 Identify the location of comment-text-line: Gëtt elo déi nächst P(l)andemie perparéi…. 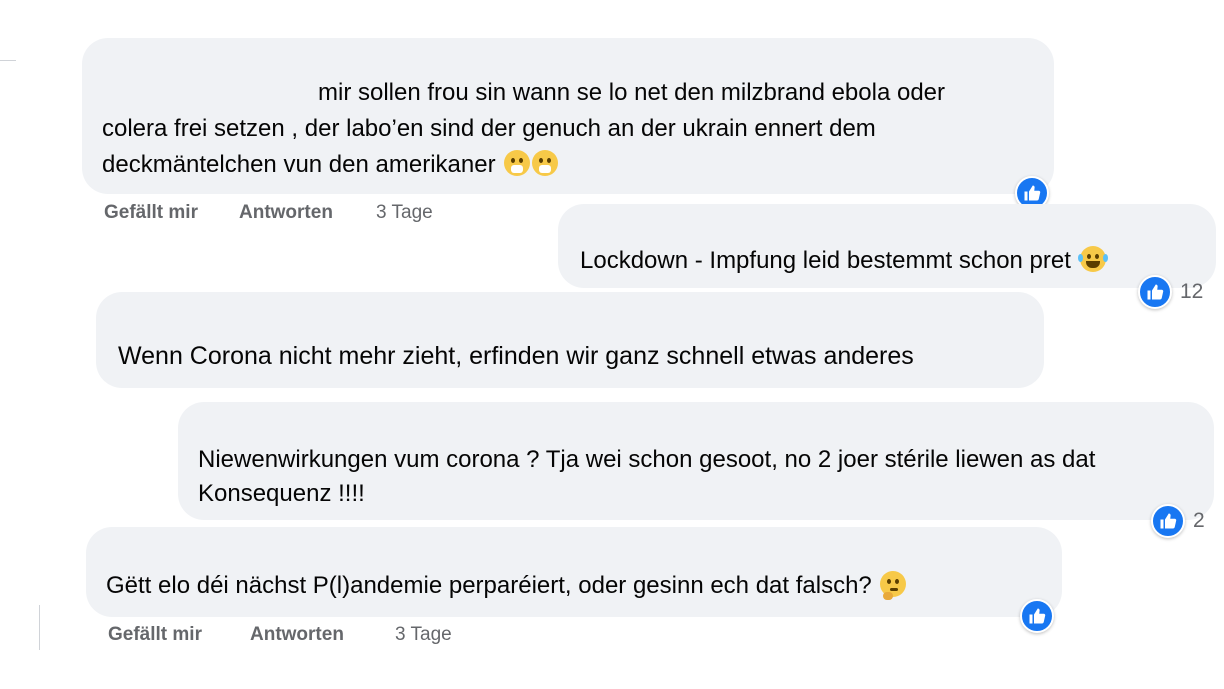
(506, 586).